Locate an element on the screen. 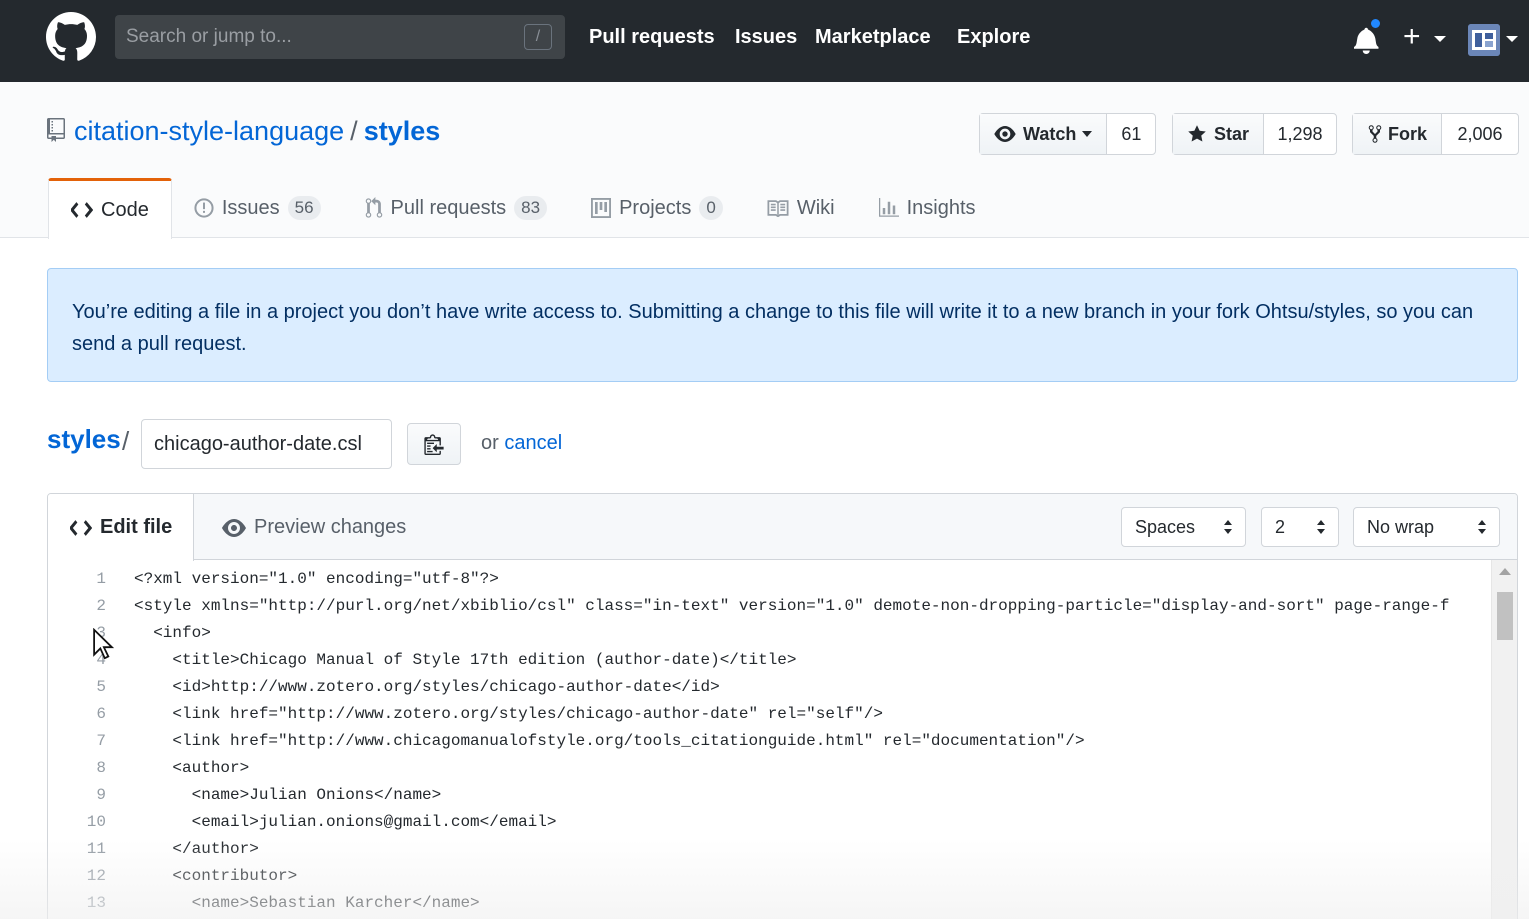 This screenshot has height=919, width=1529. star-button: Star is located at coordinates (1219, 134).